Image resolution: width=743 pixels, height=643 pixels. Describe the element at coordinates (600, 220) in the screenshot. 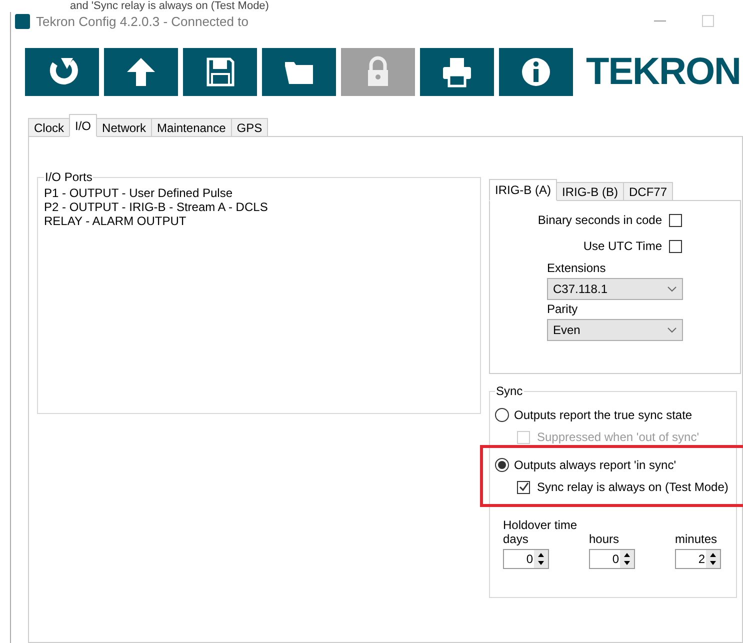

I see `checkbox-label: Binary seconds in code` at that location.